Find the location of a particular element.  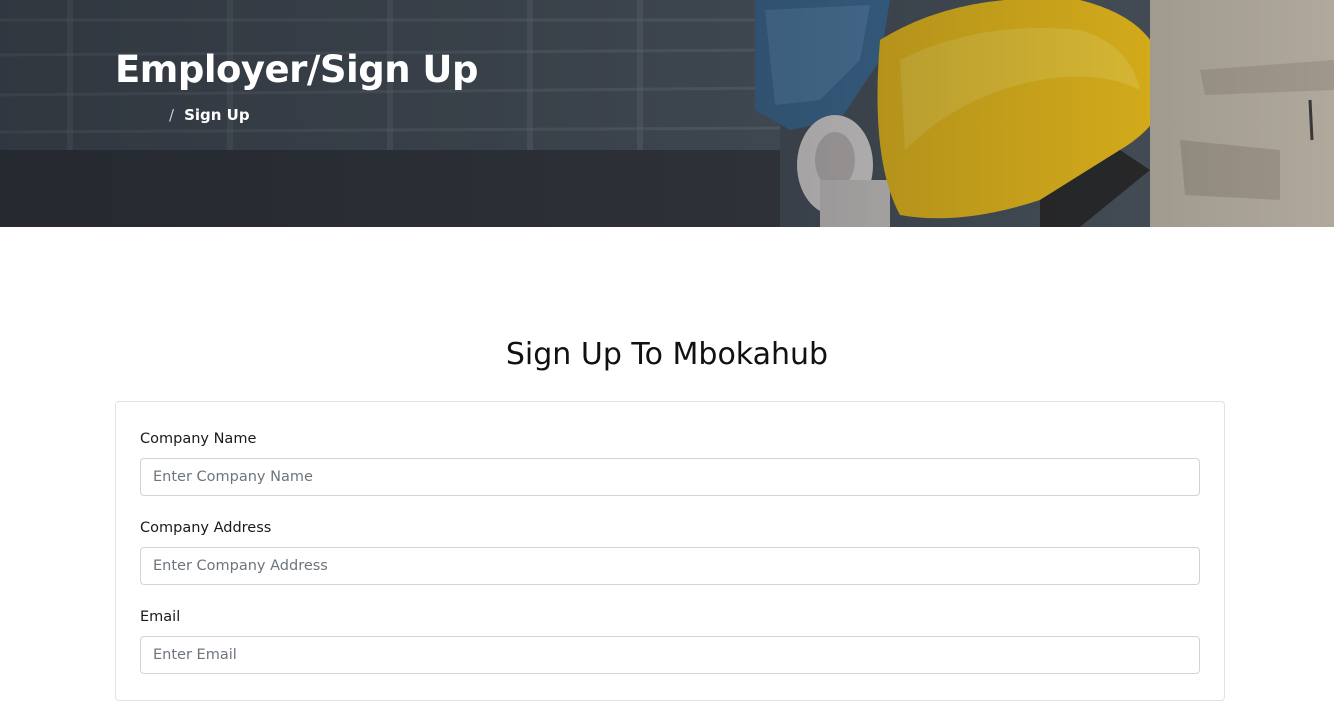

email-group: Email is located at coordinates (670, 640).